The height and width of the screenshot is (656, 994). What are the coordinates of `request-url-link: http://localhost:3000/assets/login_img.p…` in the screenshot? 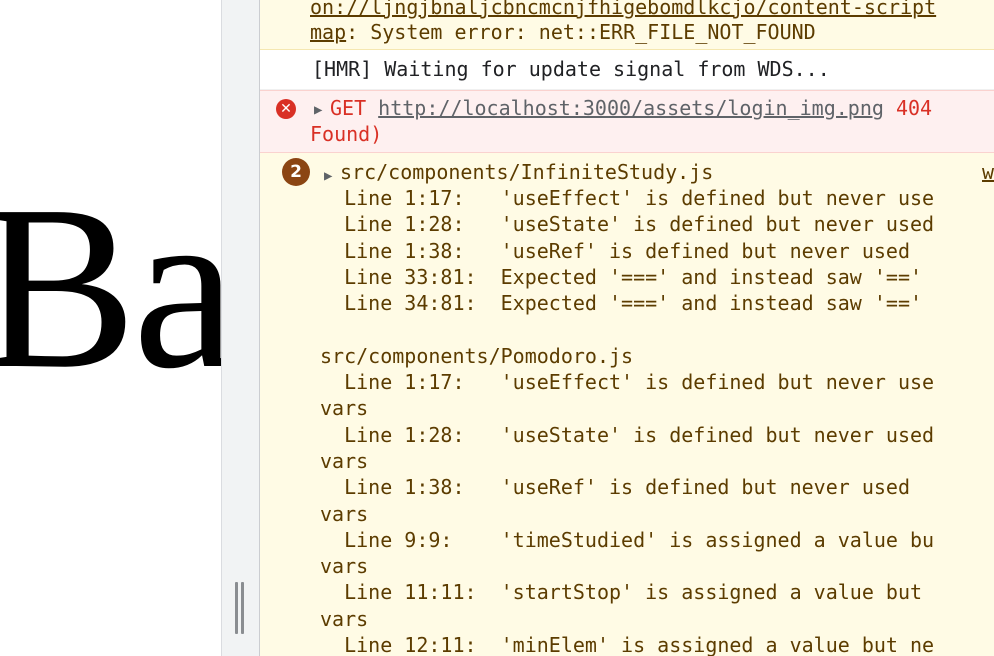 It's located at (631, 108).